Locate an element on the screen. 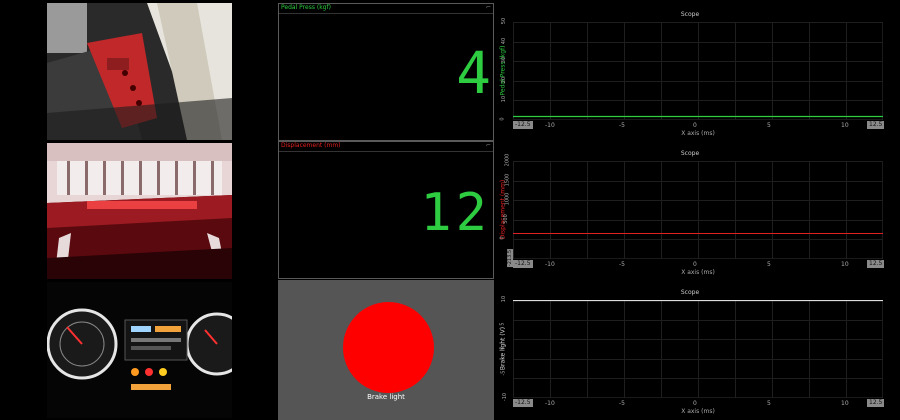 The height and width of the screenshot is (420, 900). scope-ylabel: Pedal Press (kgf) is located at coordinates (503, 70).